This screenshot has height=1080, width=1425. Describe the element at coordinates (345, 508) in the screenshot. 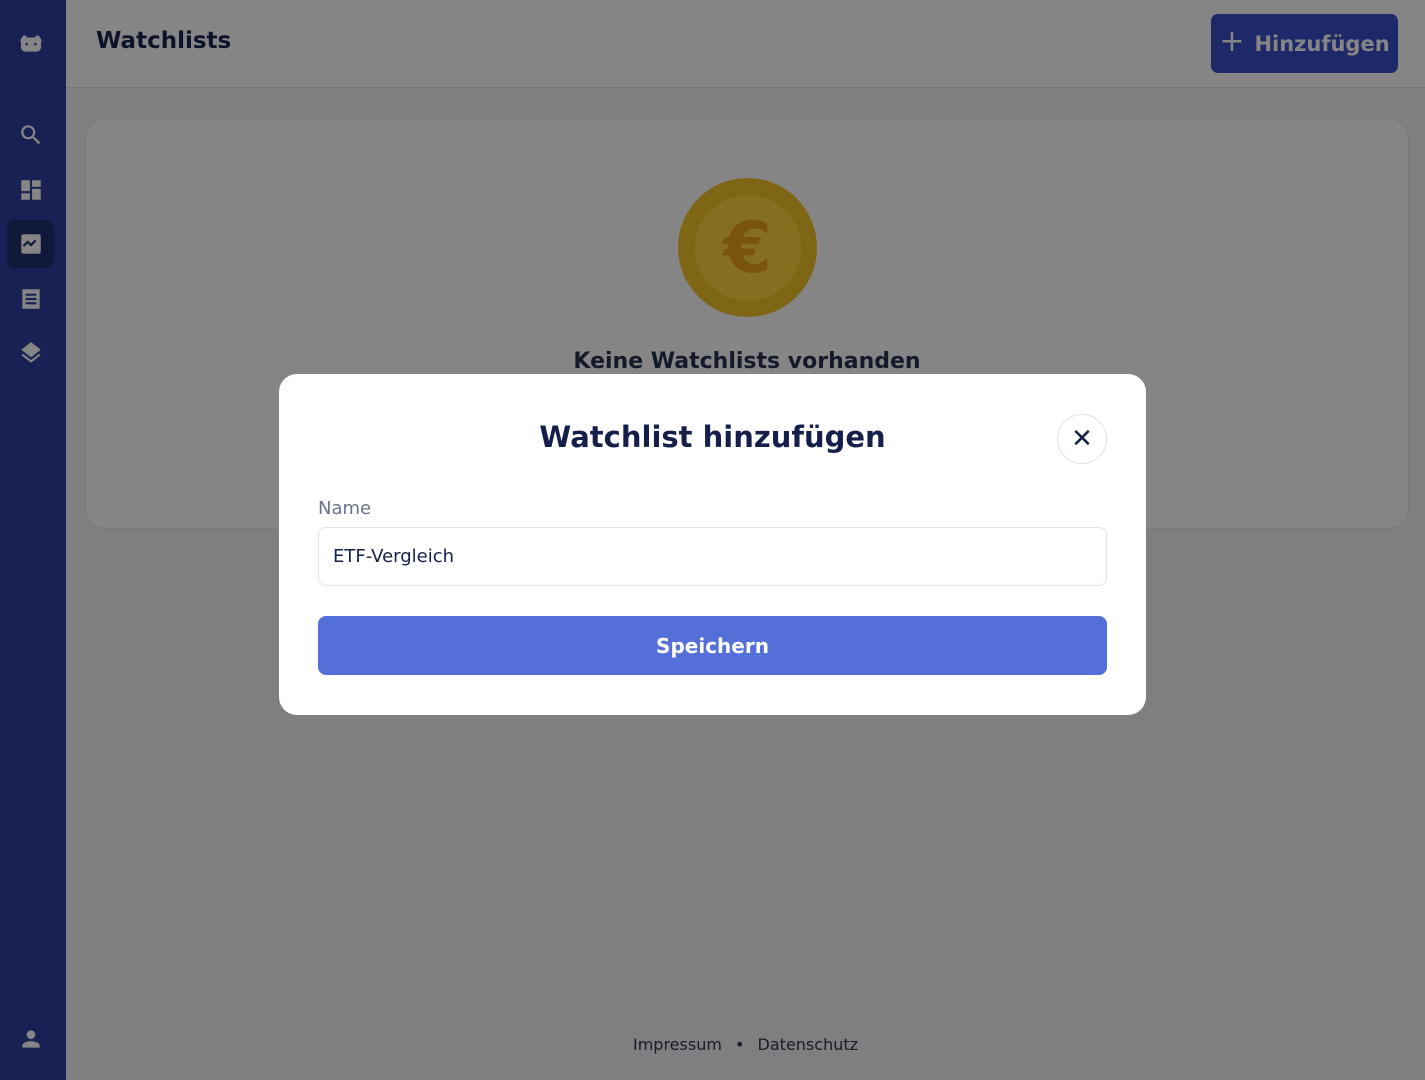

I see `name-label: Name` at that location.